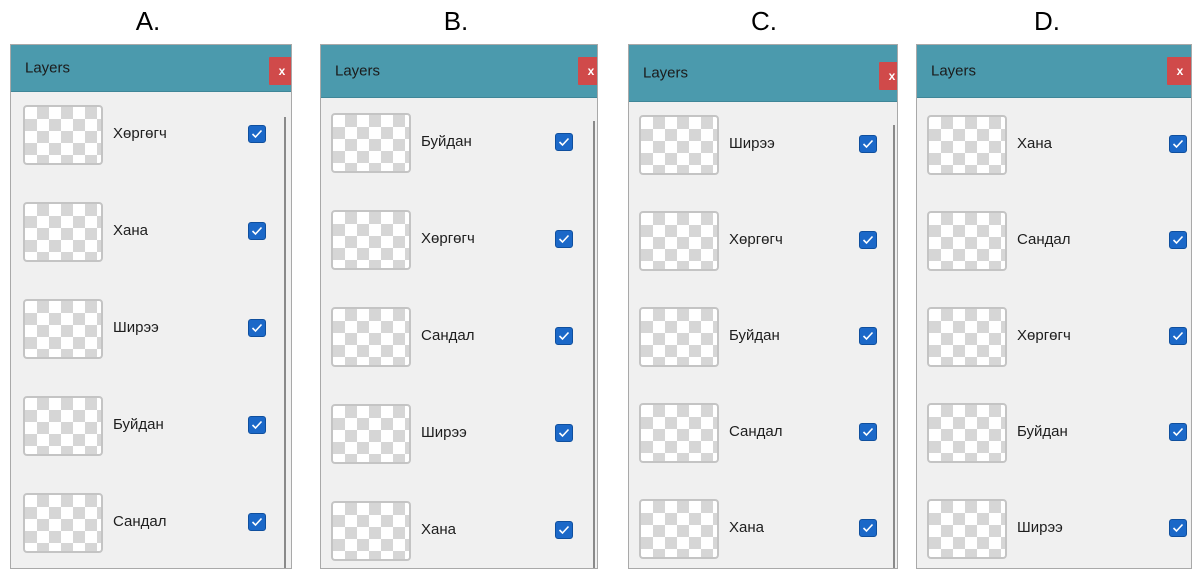  What do you see at coordinates (456, 21) in the screenshot?
I see `option-label-b: B.` at bounding box center [456, 21].